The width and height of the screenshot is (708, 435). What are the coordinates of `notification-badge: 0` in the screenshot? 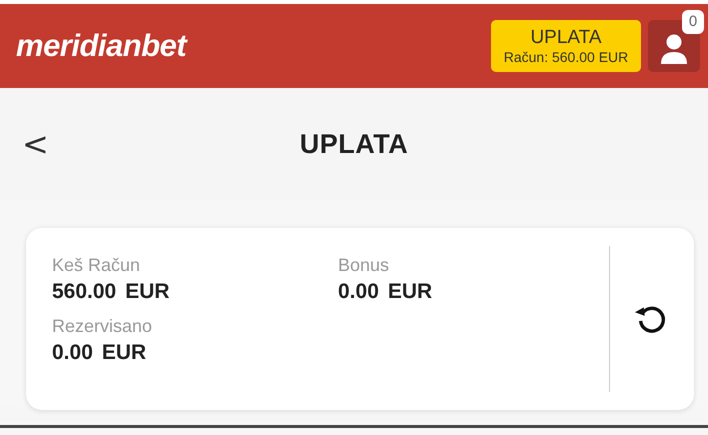 It's located at (693, 22).